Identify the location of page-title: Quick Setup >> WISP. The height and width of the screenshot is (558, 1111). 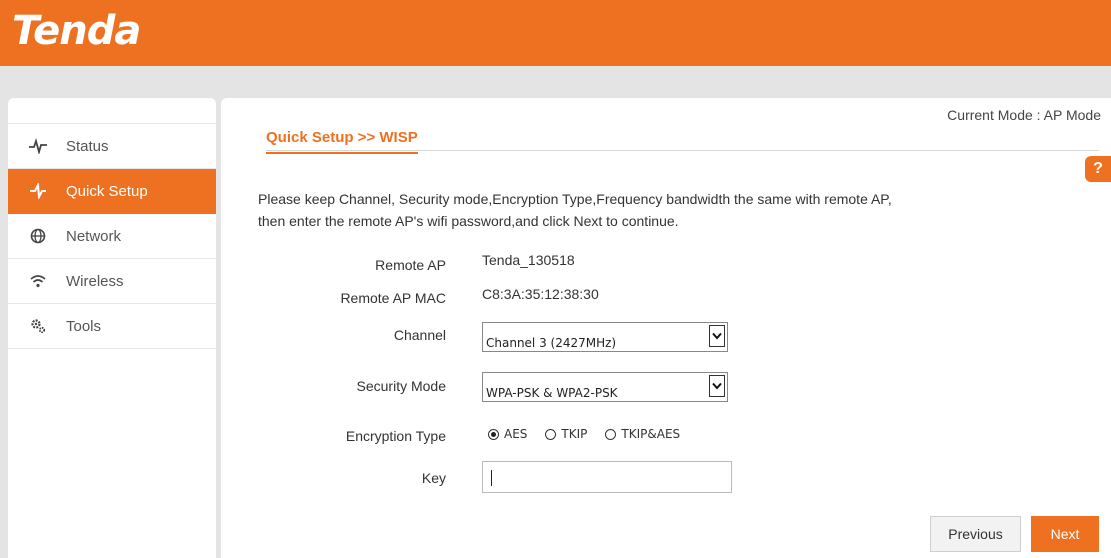
(342, 141).